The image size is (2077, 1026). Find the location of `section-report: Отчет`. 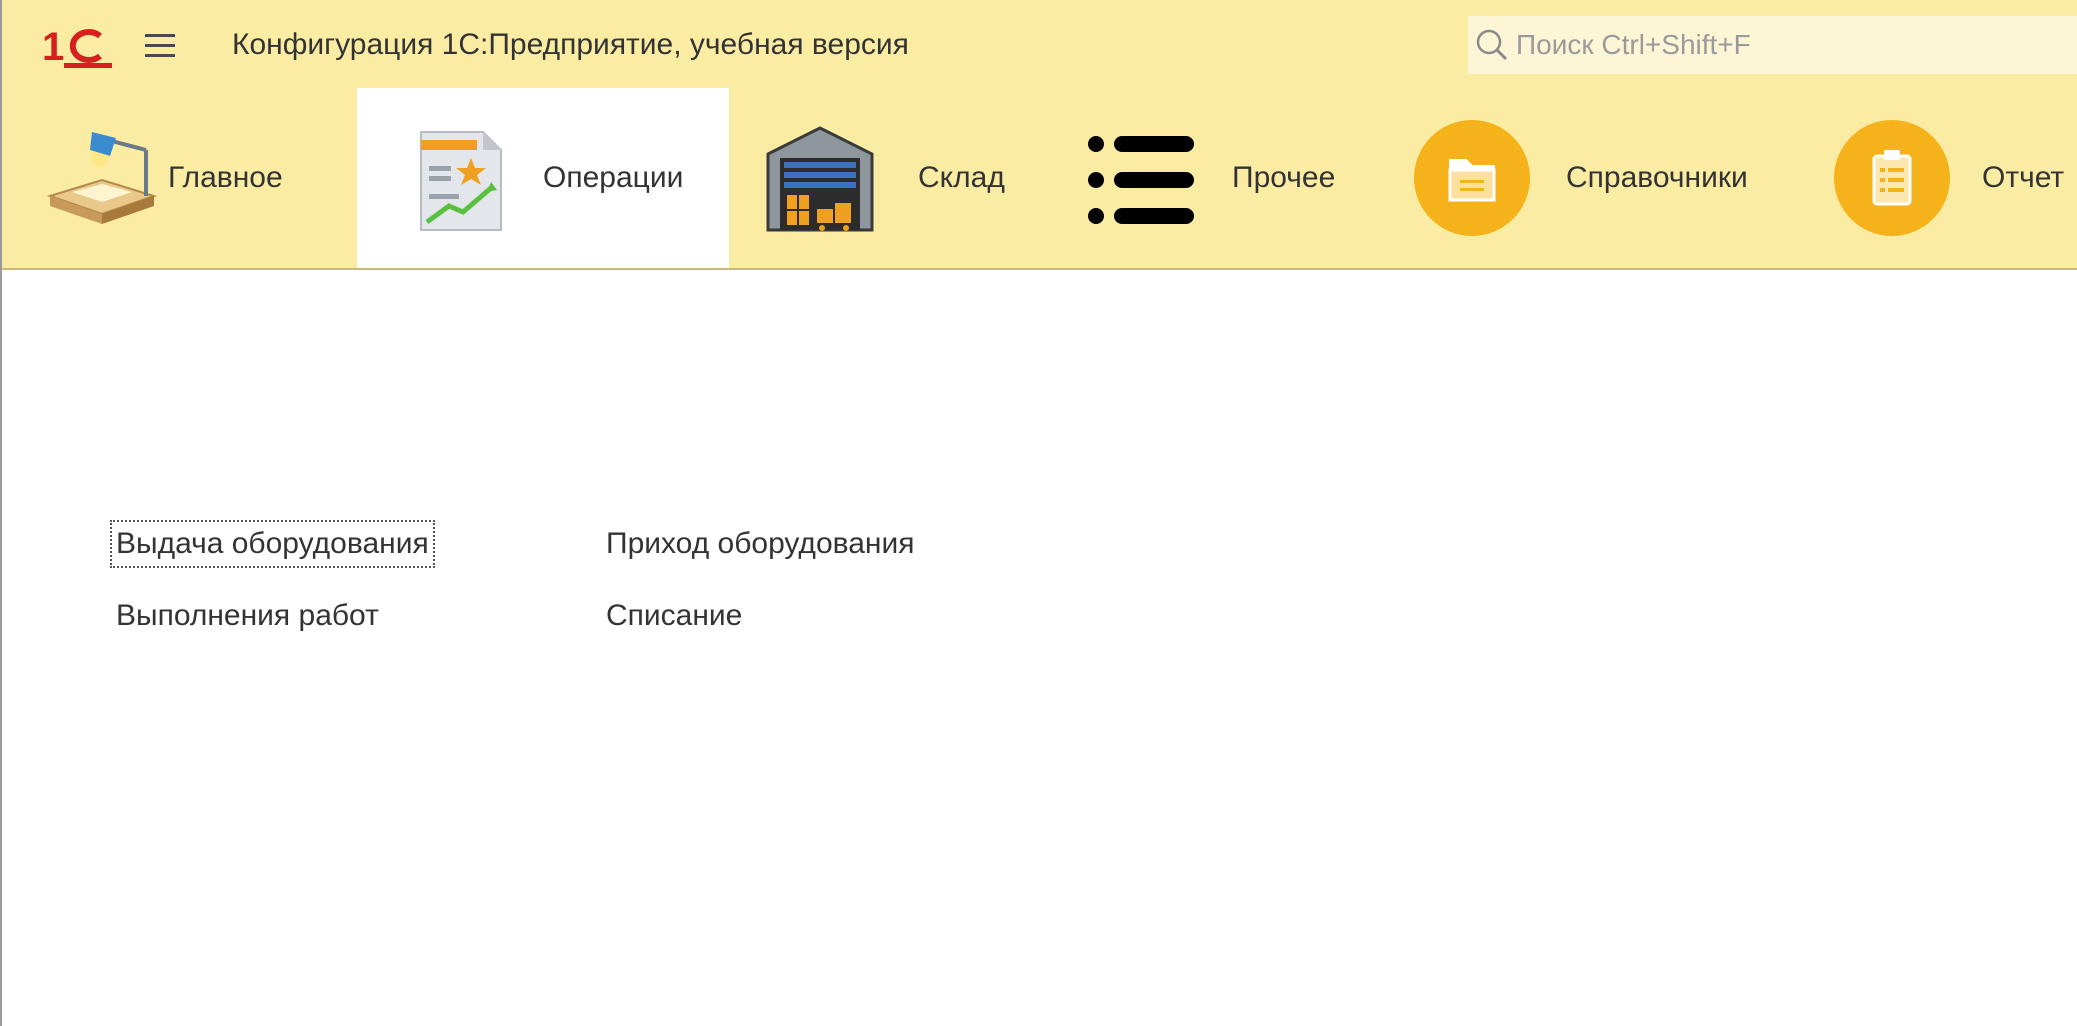

section-report: Отчет is located at coordinates (1954, 178).